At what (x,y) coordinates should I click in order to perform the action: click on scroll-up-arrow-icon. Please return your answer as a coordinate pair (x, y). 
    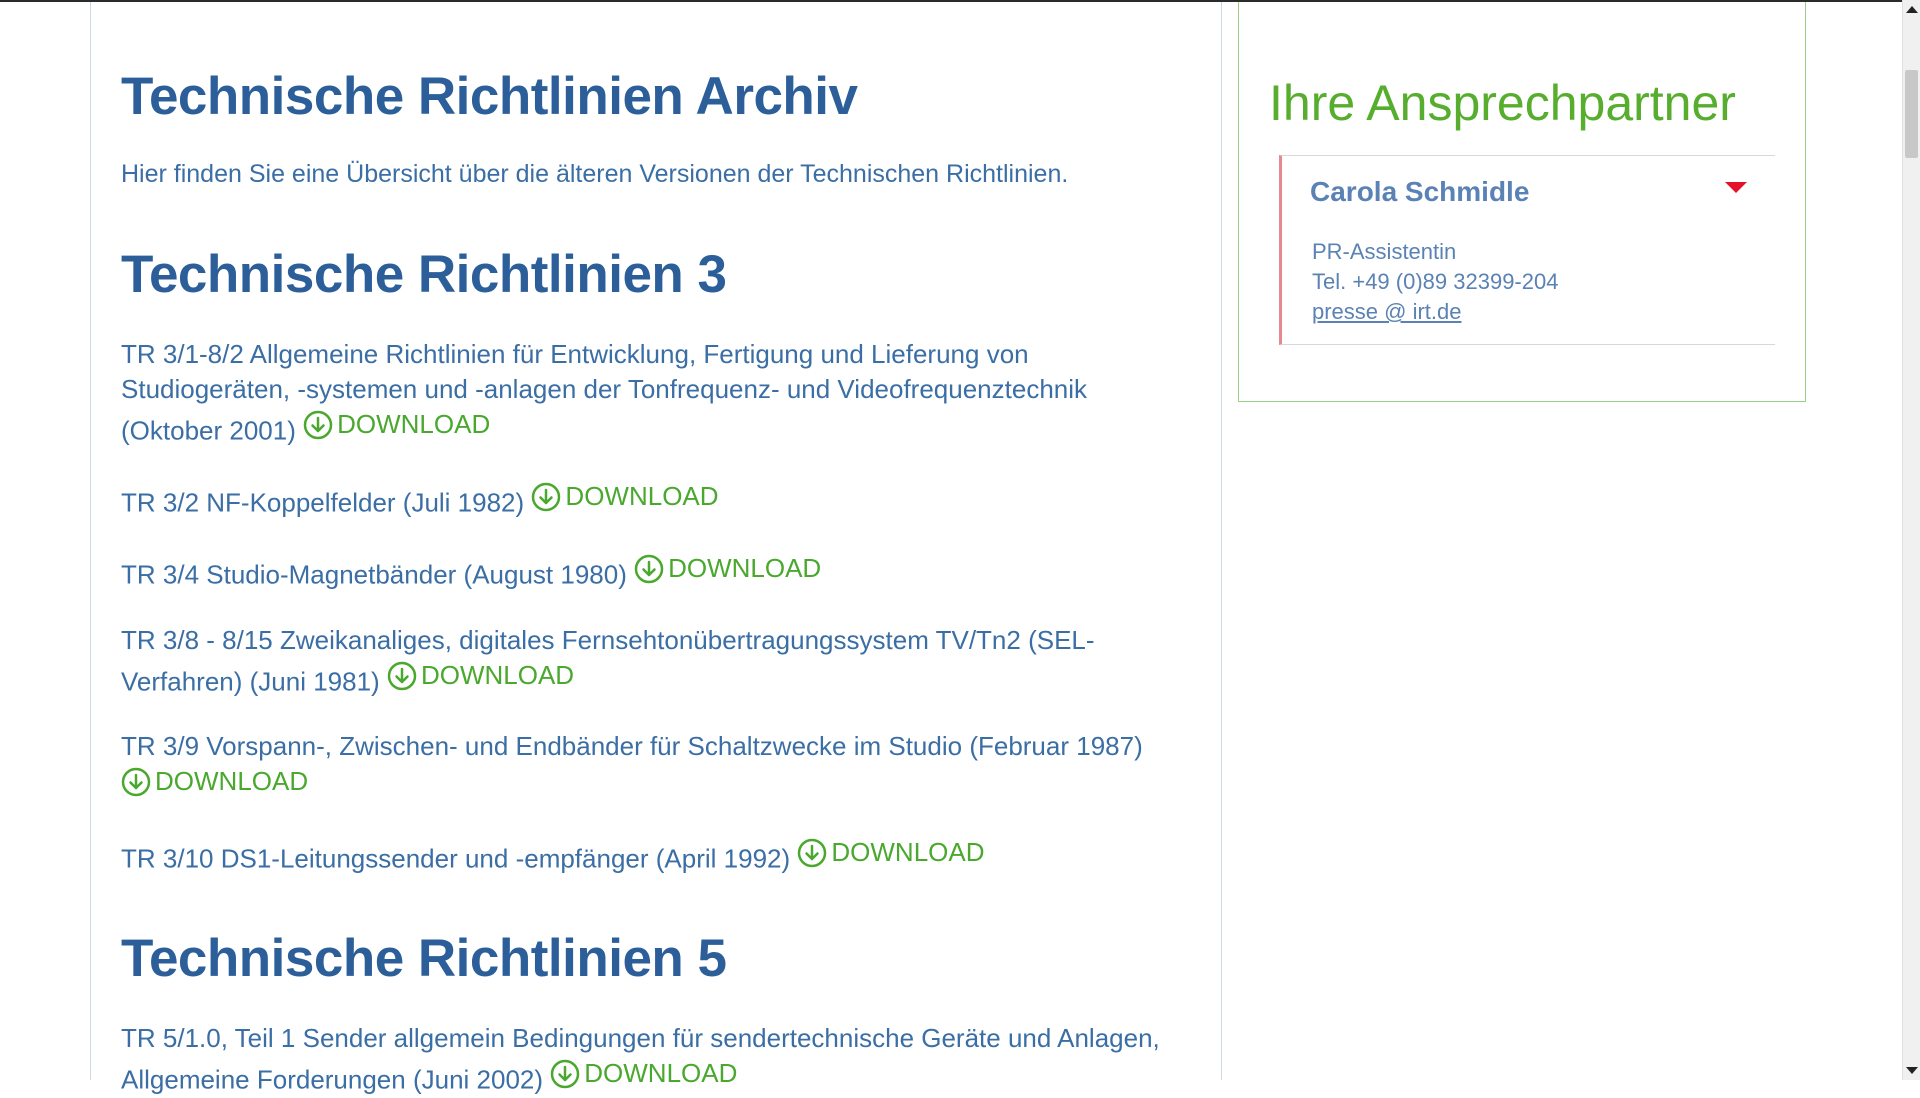
    Looking at the image, I should click on (1912, 9).